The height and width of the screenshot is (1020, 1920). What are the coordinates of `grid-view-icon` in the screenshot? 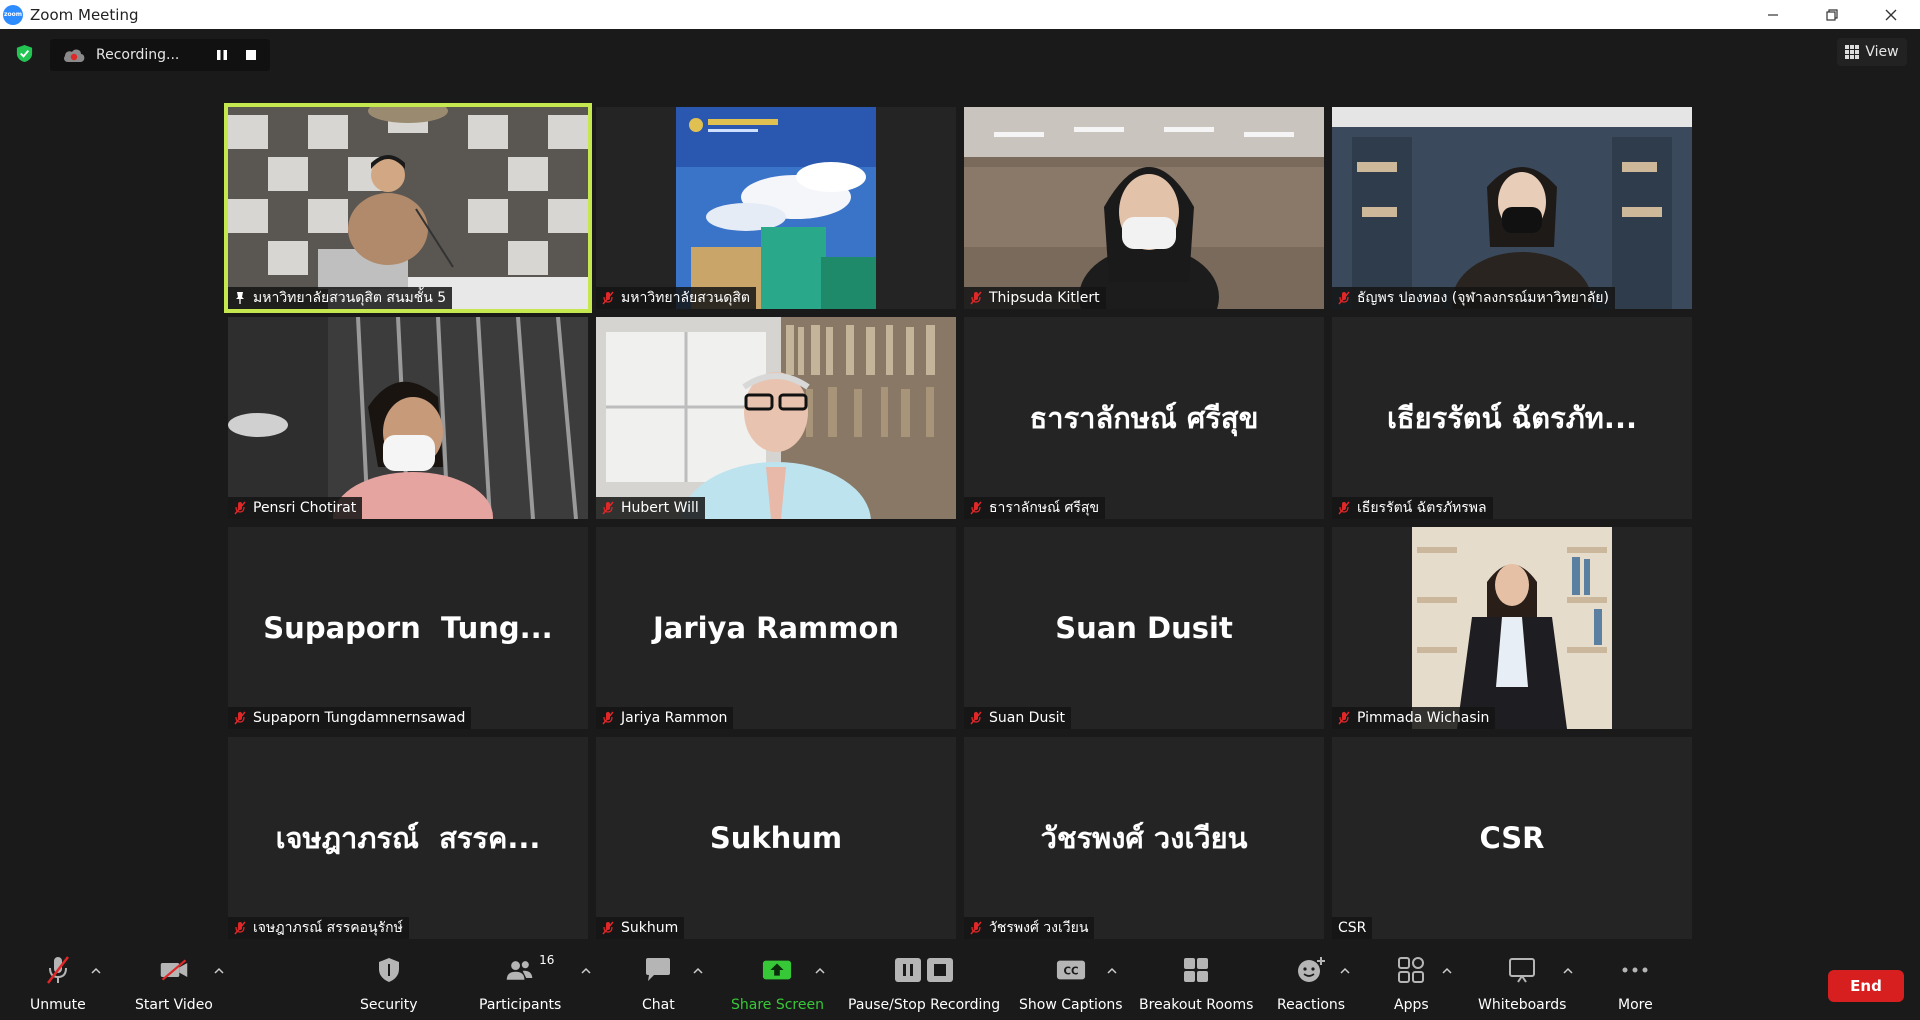 It's located at (1852, 52).